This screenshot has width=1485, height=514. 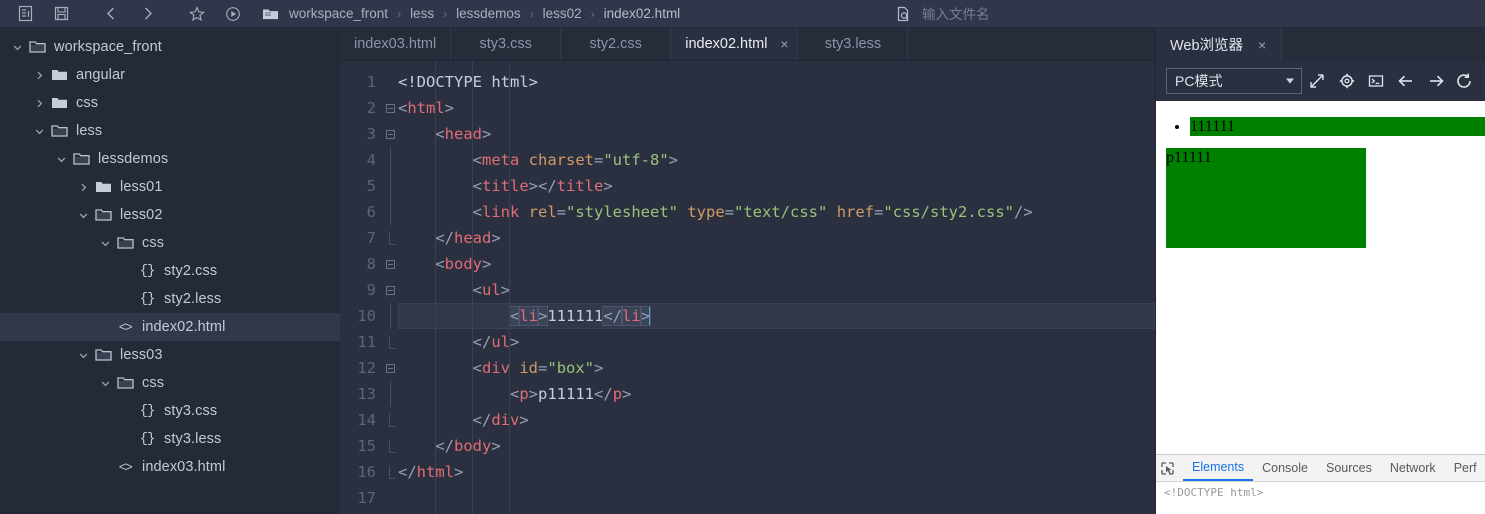 I want to click on code-line: <body>, so click(x=776, y=264).